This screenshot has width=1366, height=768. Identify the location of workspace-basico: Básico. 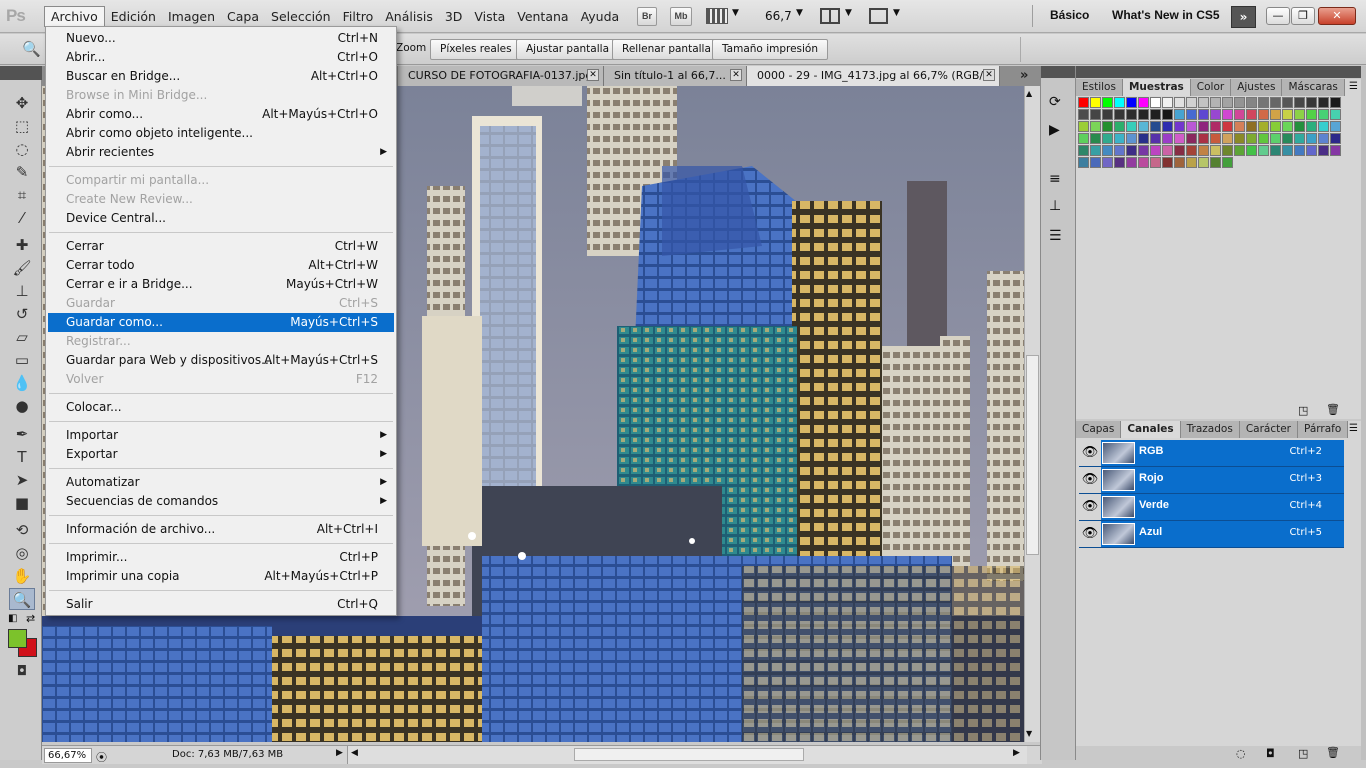
(1069, 15).